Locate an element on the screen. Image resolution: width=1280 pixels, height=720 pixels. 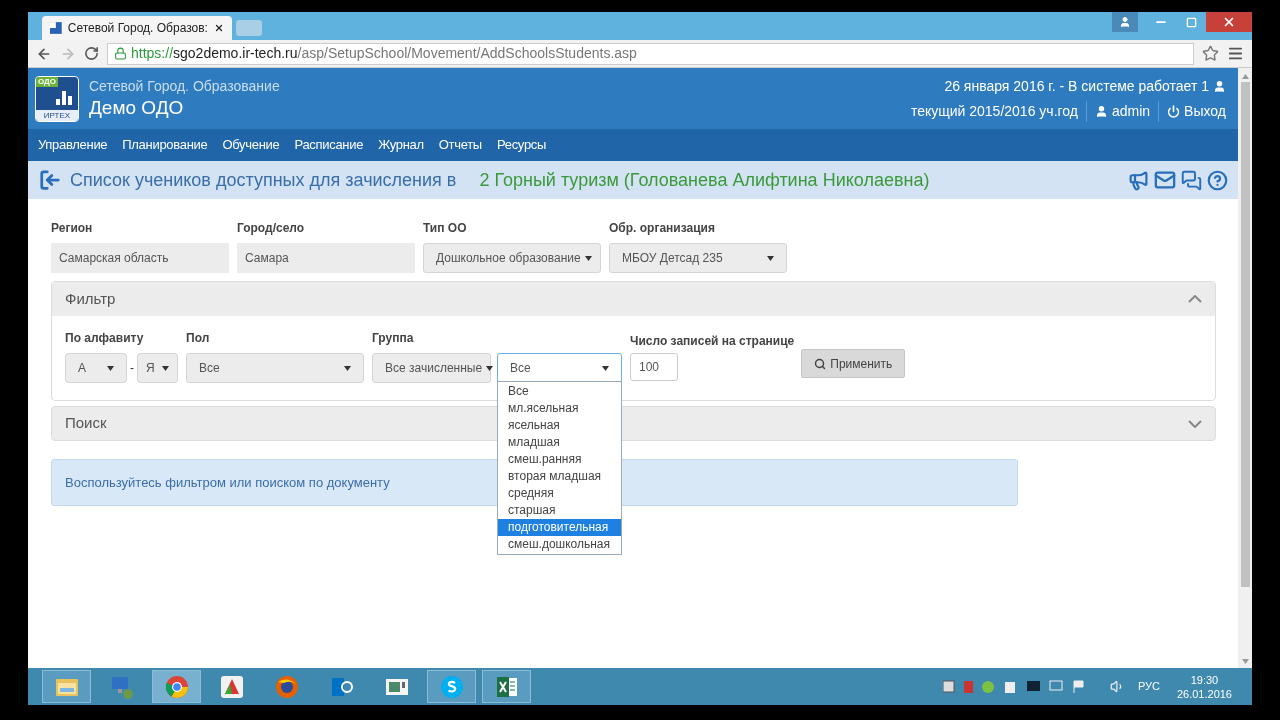
system-status: 26 января 2016 г. - В системе работает 1 is located at coordinates (1076, 86).